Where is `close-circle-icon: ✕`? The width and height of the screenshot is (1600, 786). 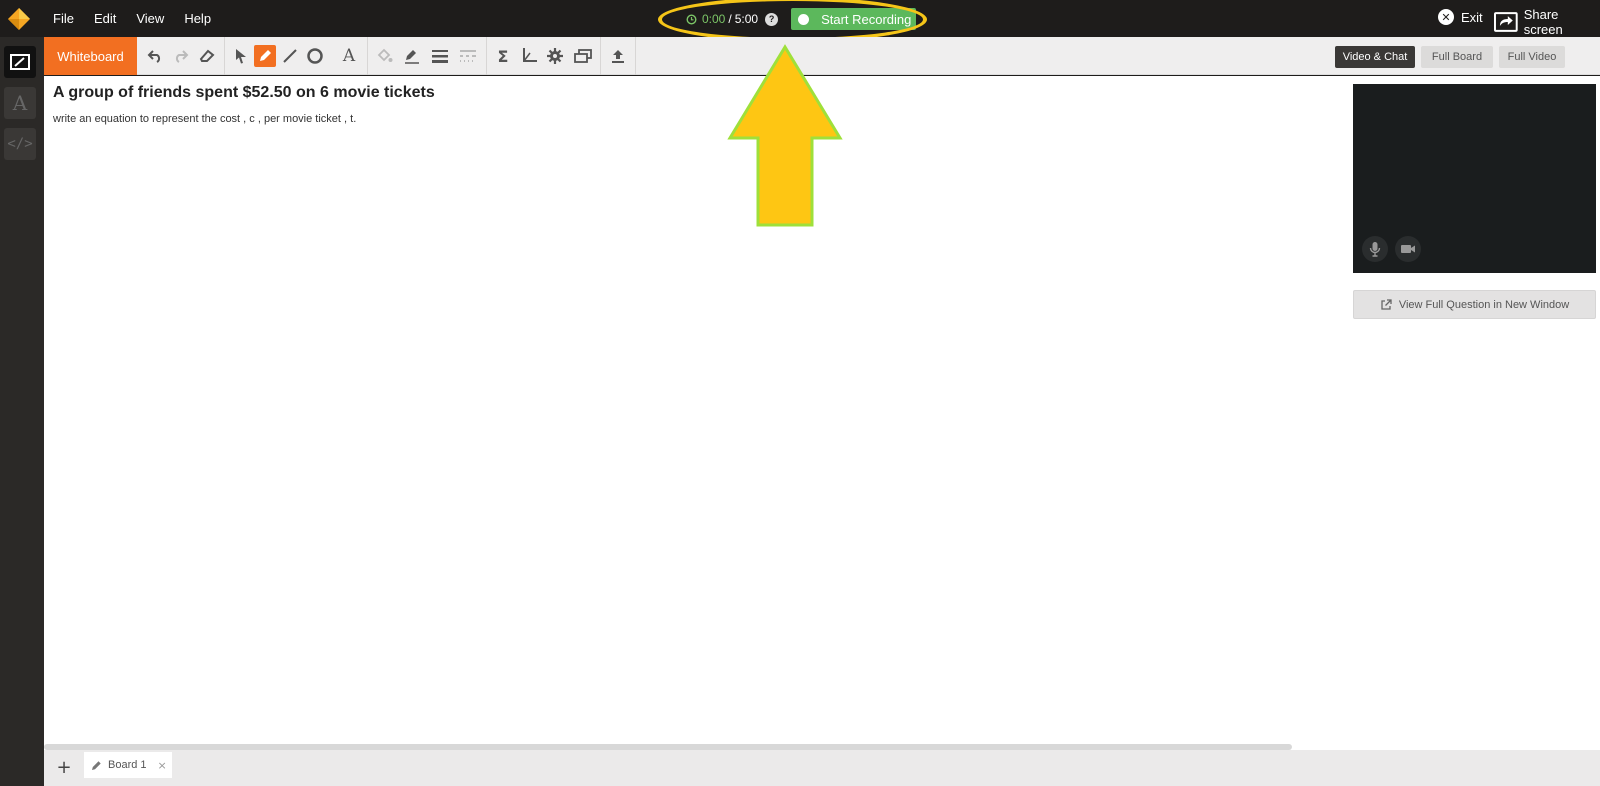 close-circle-icon: ✕ is located at coordinates (1446, 17).